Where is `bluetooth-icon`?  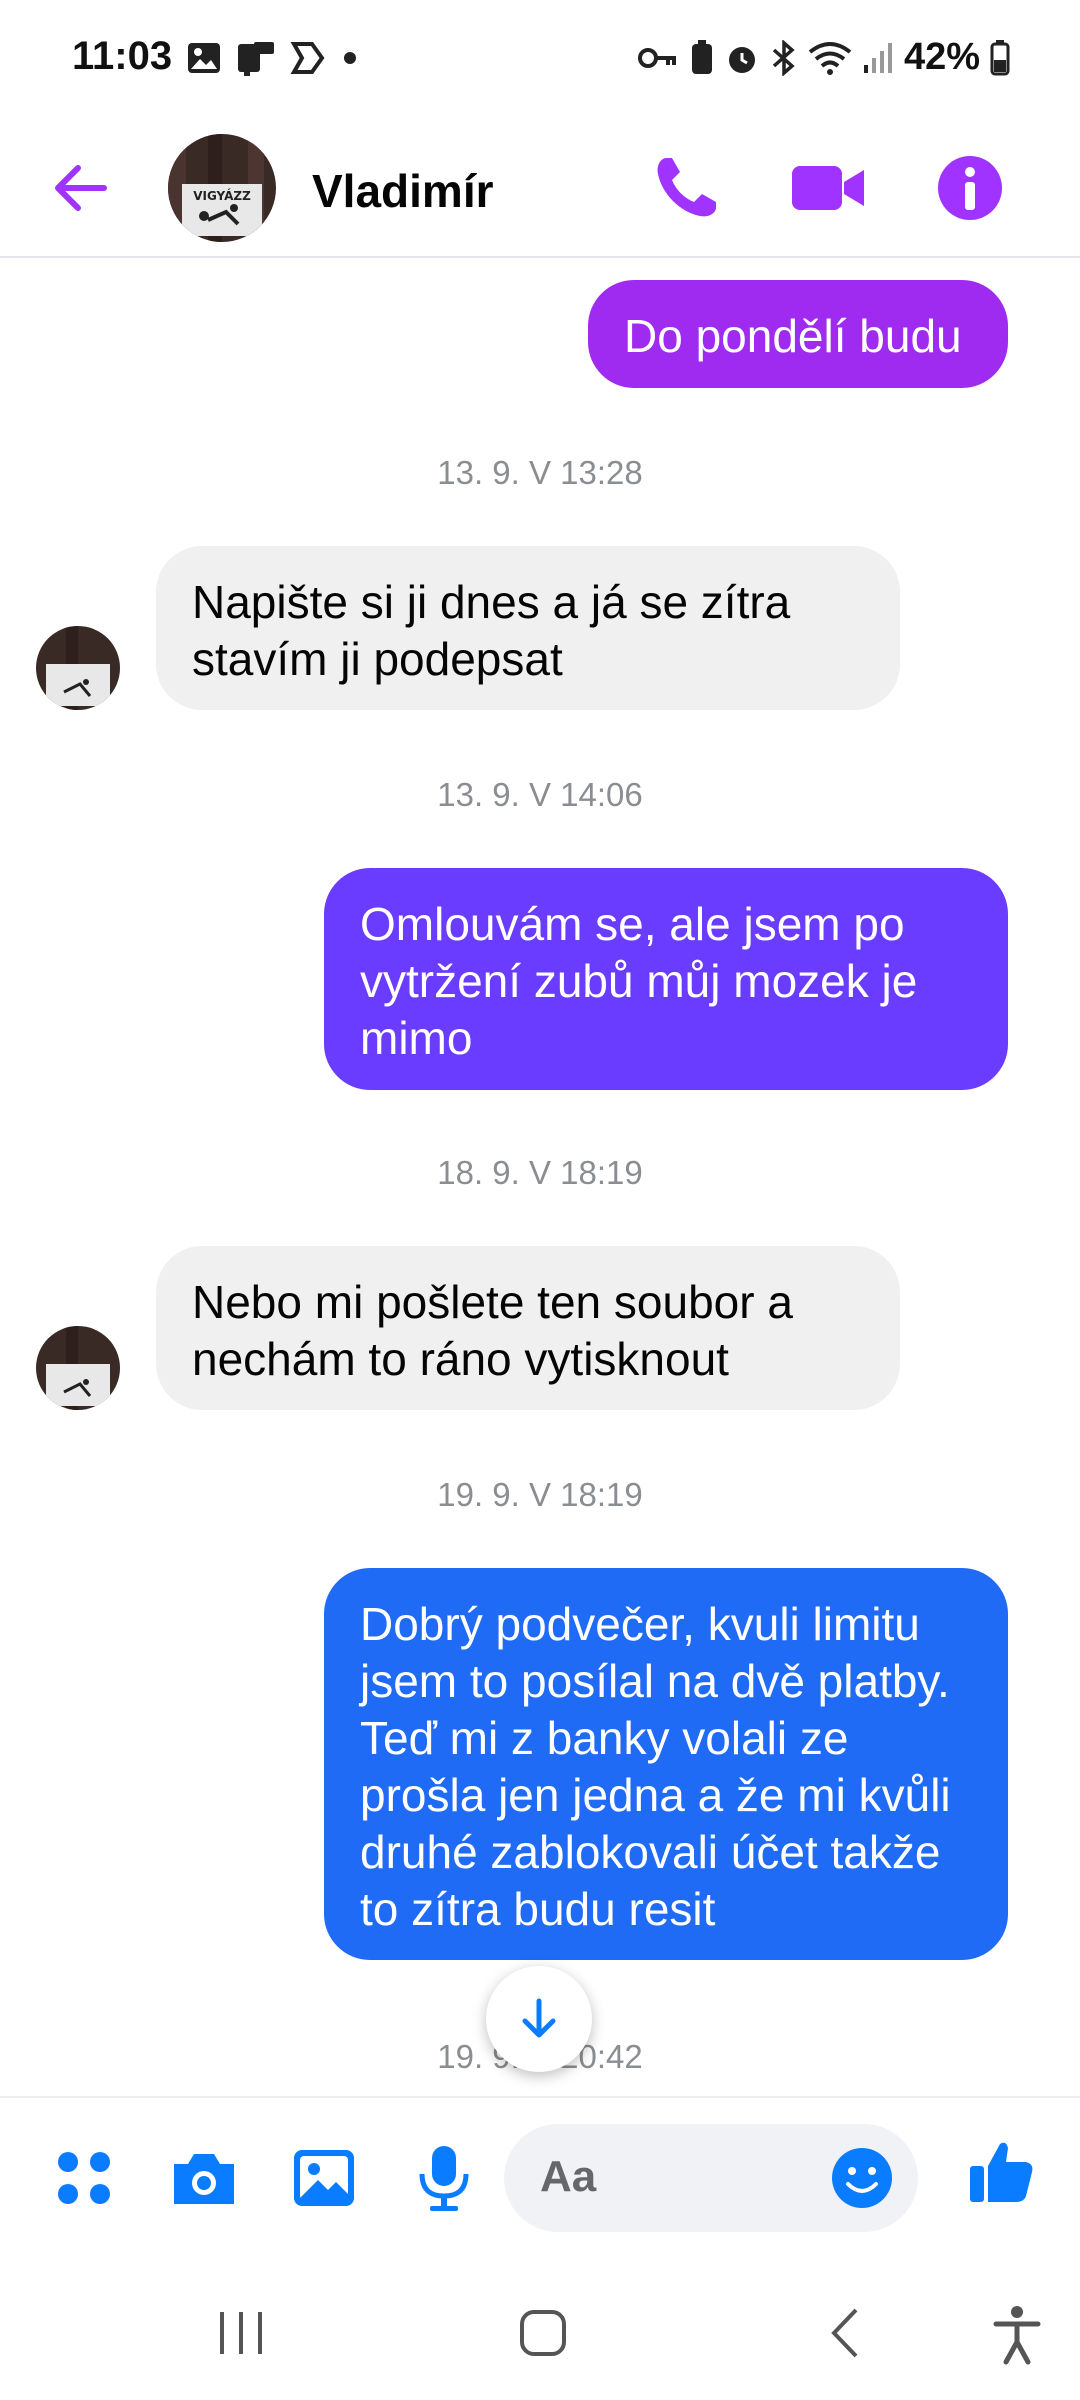
bluetooth-icon is located at coordinates (783, 57).